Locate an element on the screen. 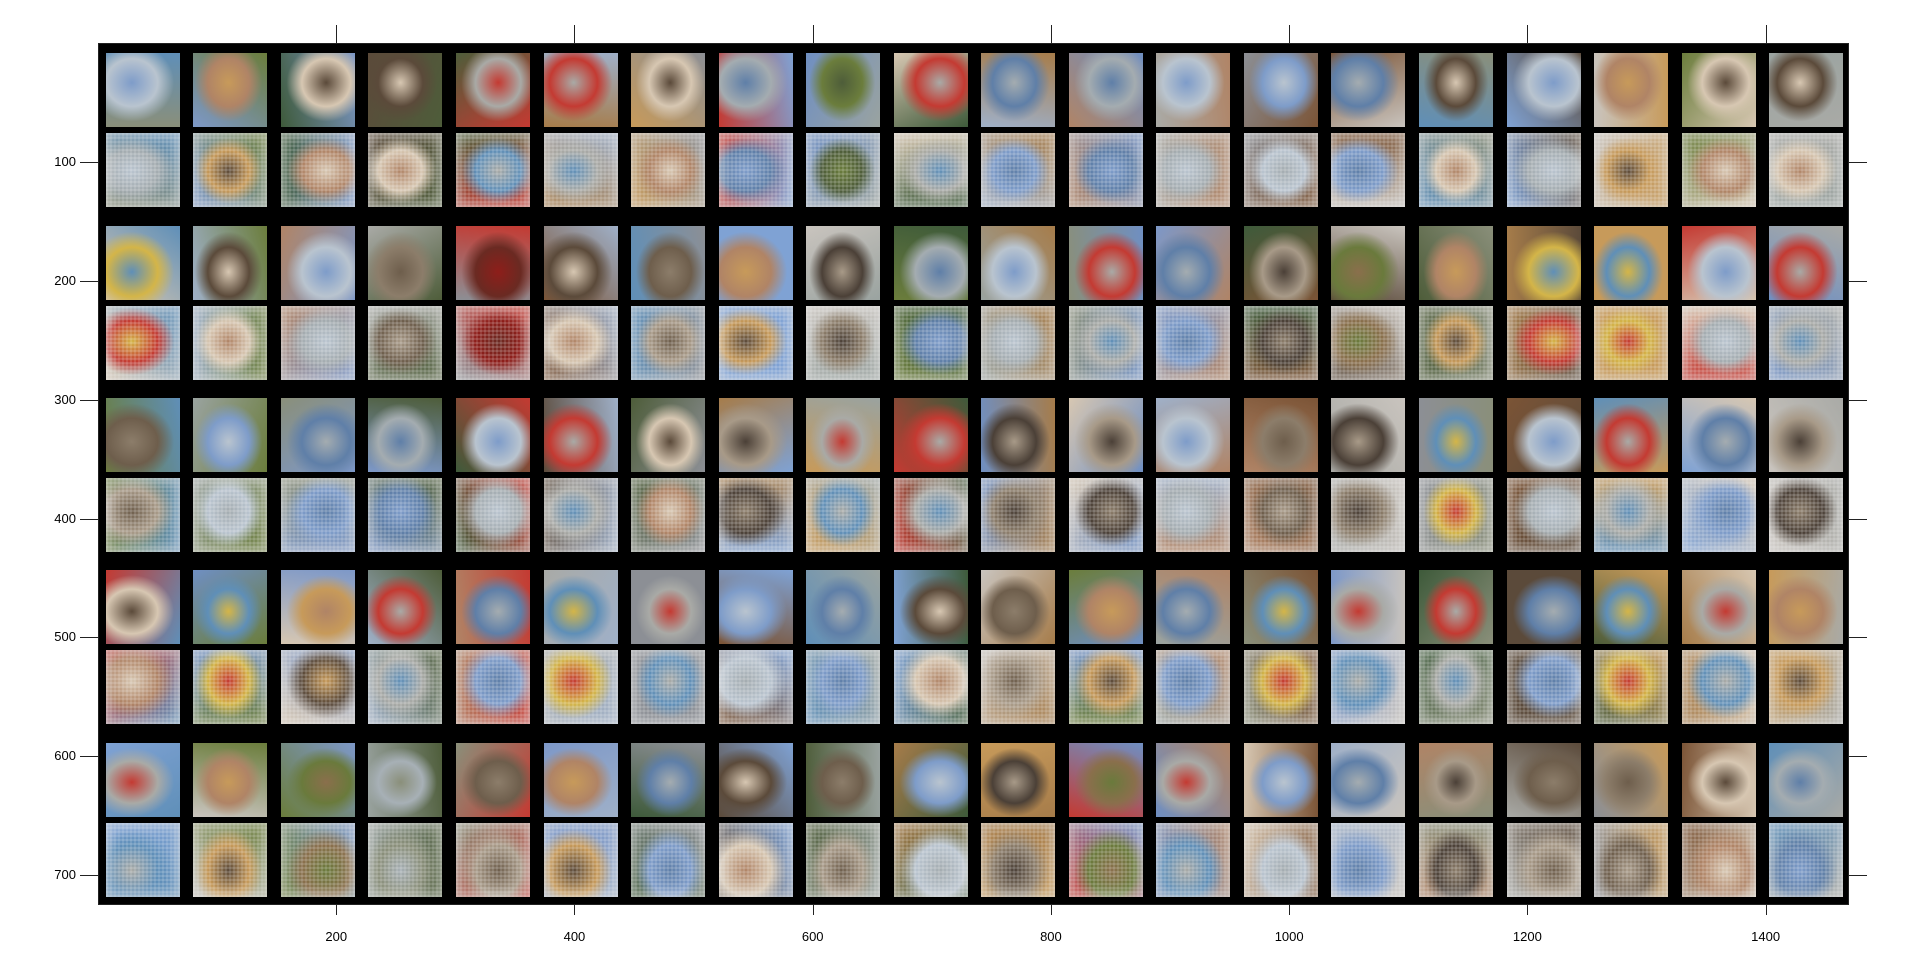 This screenshot has width=1920, height=969. y-tick-label: 500 is located at coordinates (65, 637).